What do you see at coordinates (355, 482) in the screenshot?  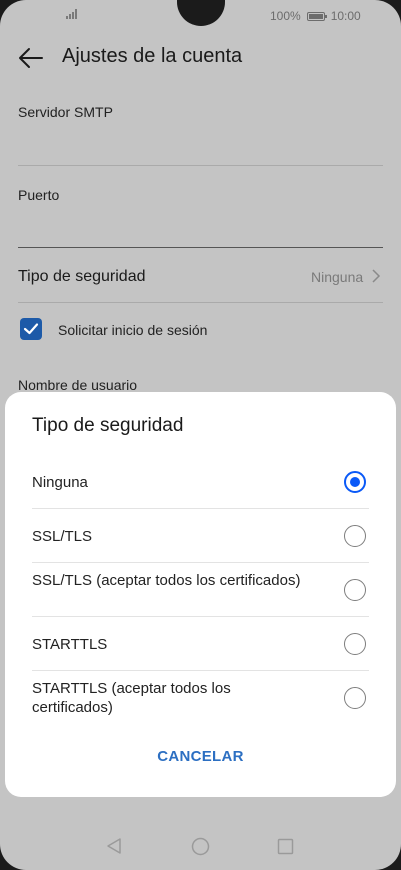 I see `radio-selected` at bounding box center [355, 482].